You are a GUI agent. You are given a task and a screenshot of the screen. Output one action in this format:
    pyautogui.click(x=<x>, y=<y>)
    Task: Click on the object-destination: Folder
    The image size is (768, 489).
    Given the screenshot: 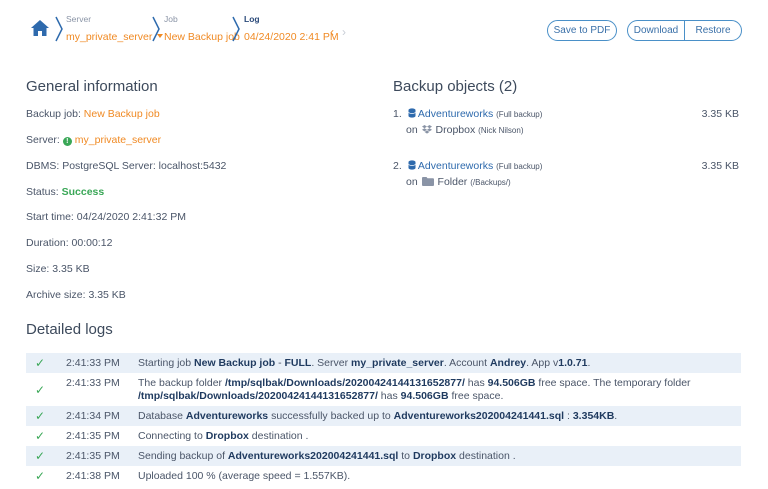 What is the action you would take?
    pyautogui.click(x=452, y=182)
    